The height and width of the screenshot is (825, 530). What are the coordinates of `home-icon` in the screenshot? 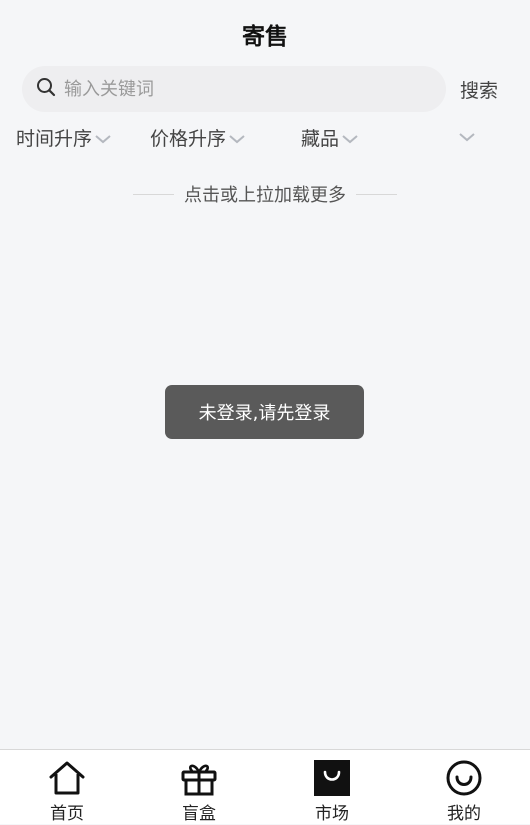 It's located at (67, 778).